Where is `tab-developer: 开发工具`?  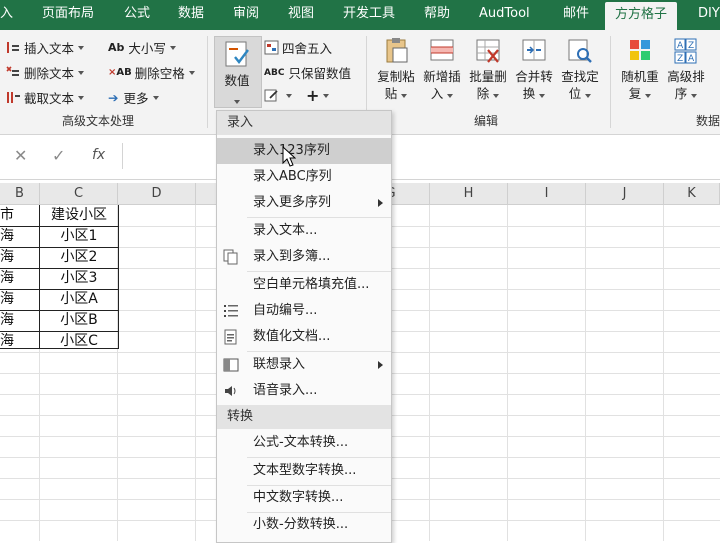 tab-developer: 开发工具 is located at coordinates (369, 15).